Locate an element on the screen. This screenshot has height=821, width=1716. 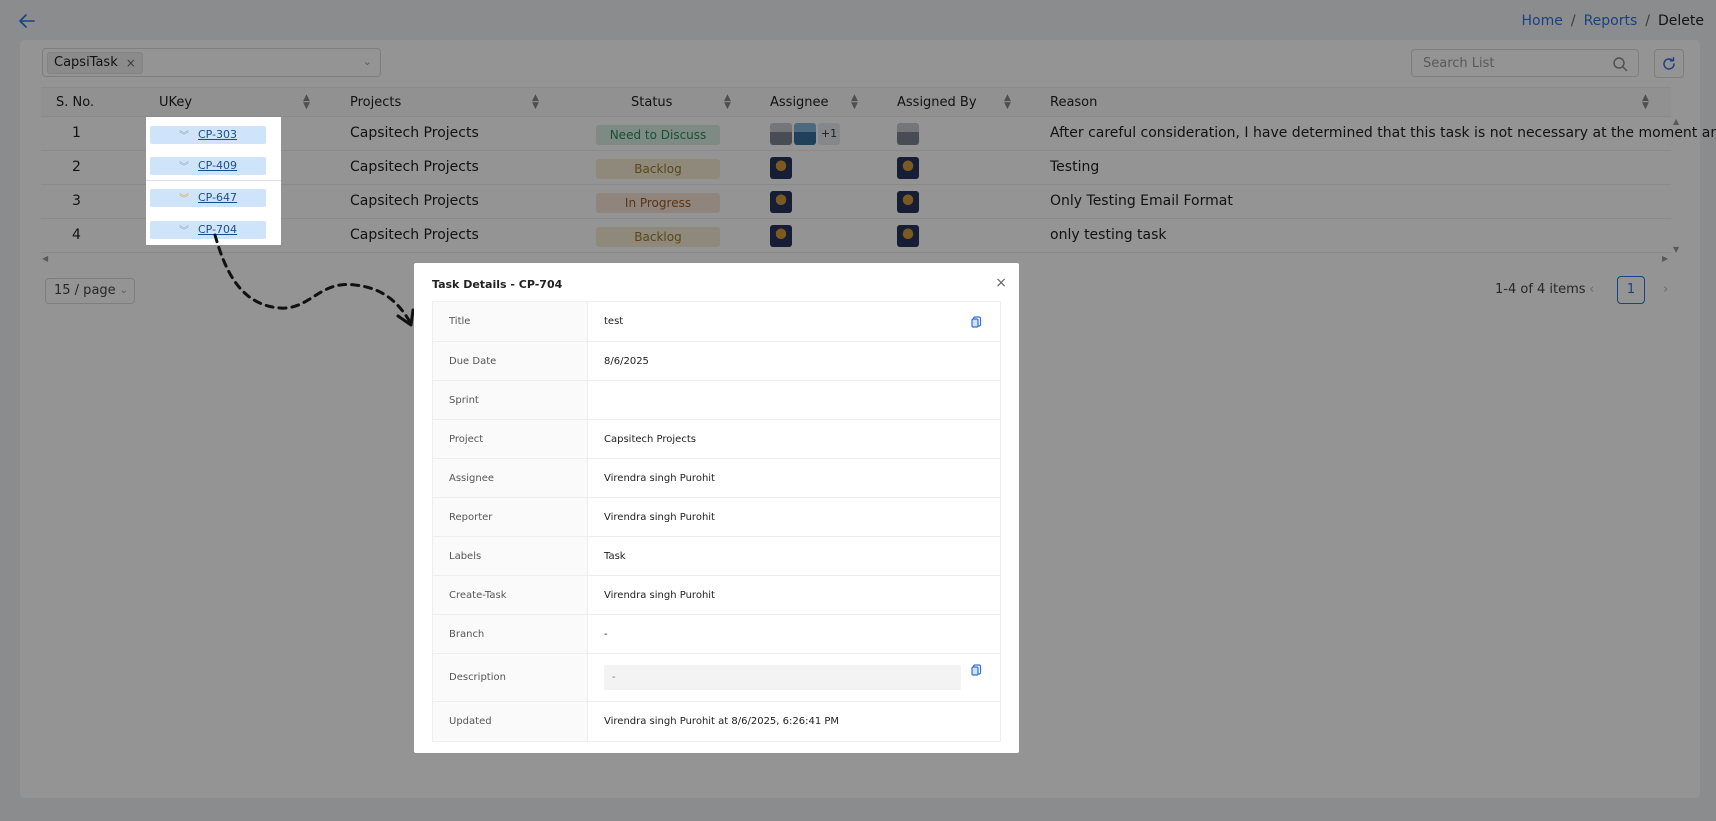
detail-label: Create-Task is located at coordinates (510, 595).